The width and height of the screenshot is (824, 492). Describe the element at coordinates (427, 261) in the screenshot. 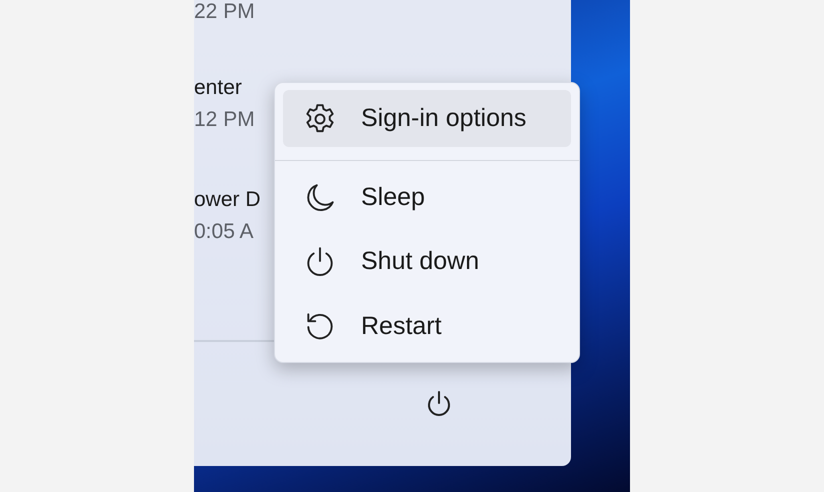

I see `menu-item: Shut down` at that location.